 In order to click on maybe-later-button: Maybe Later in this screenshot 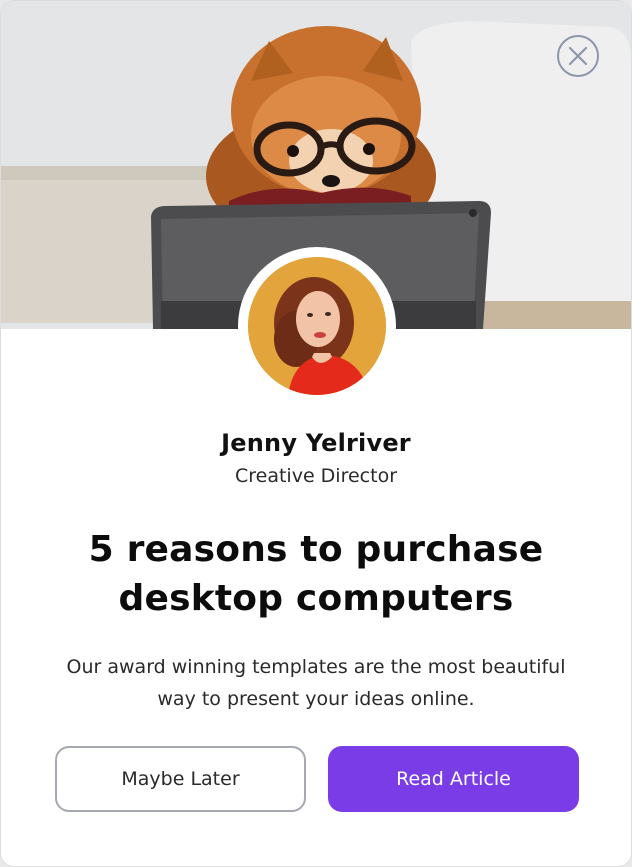, I will do `click(180, 779)`.